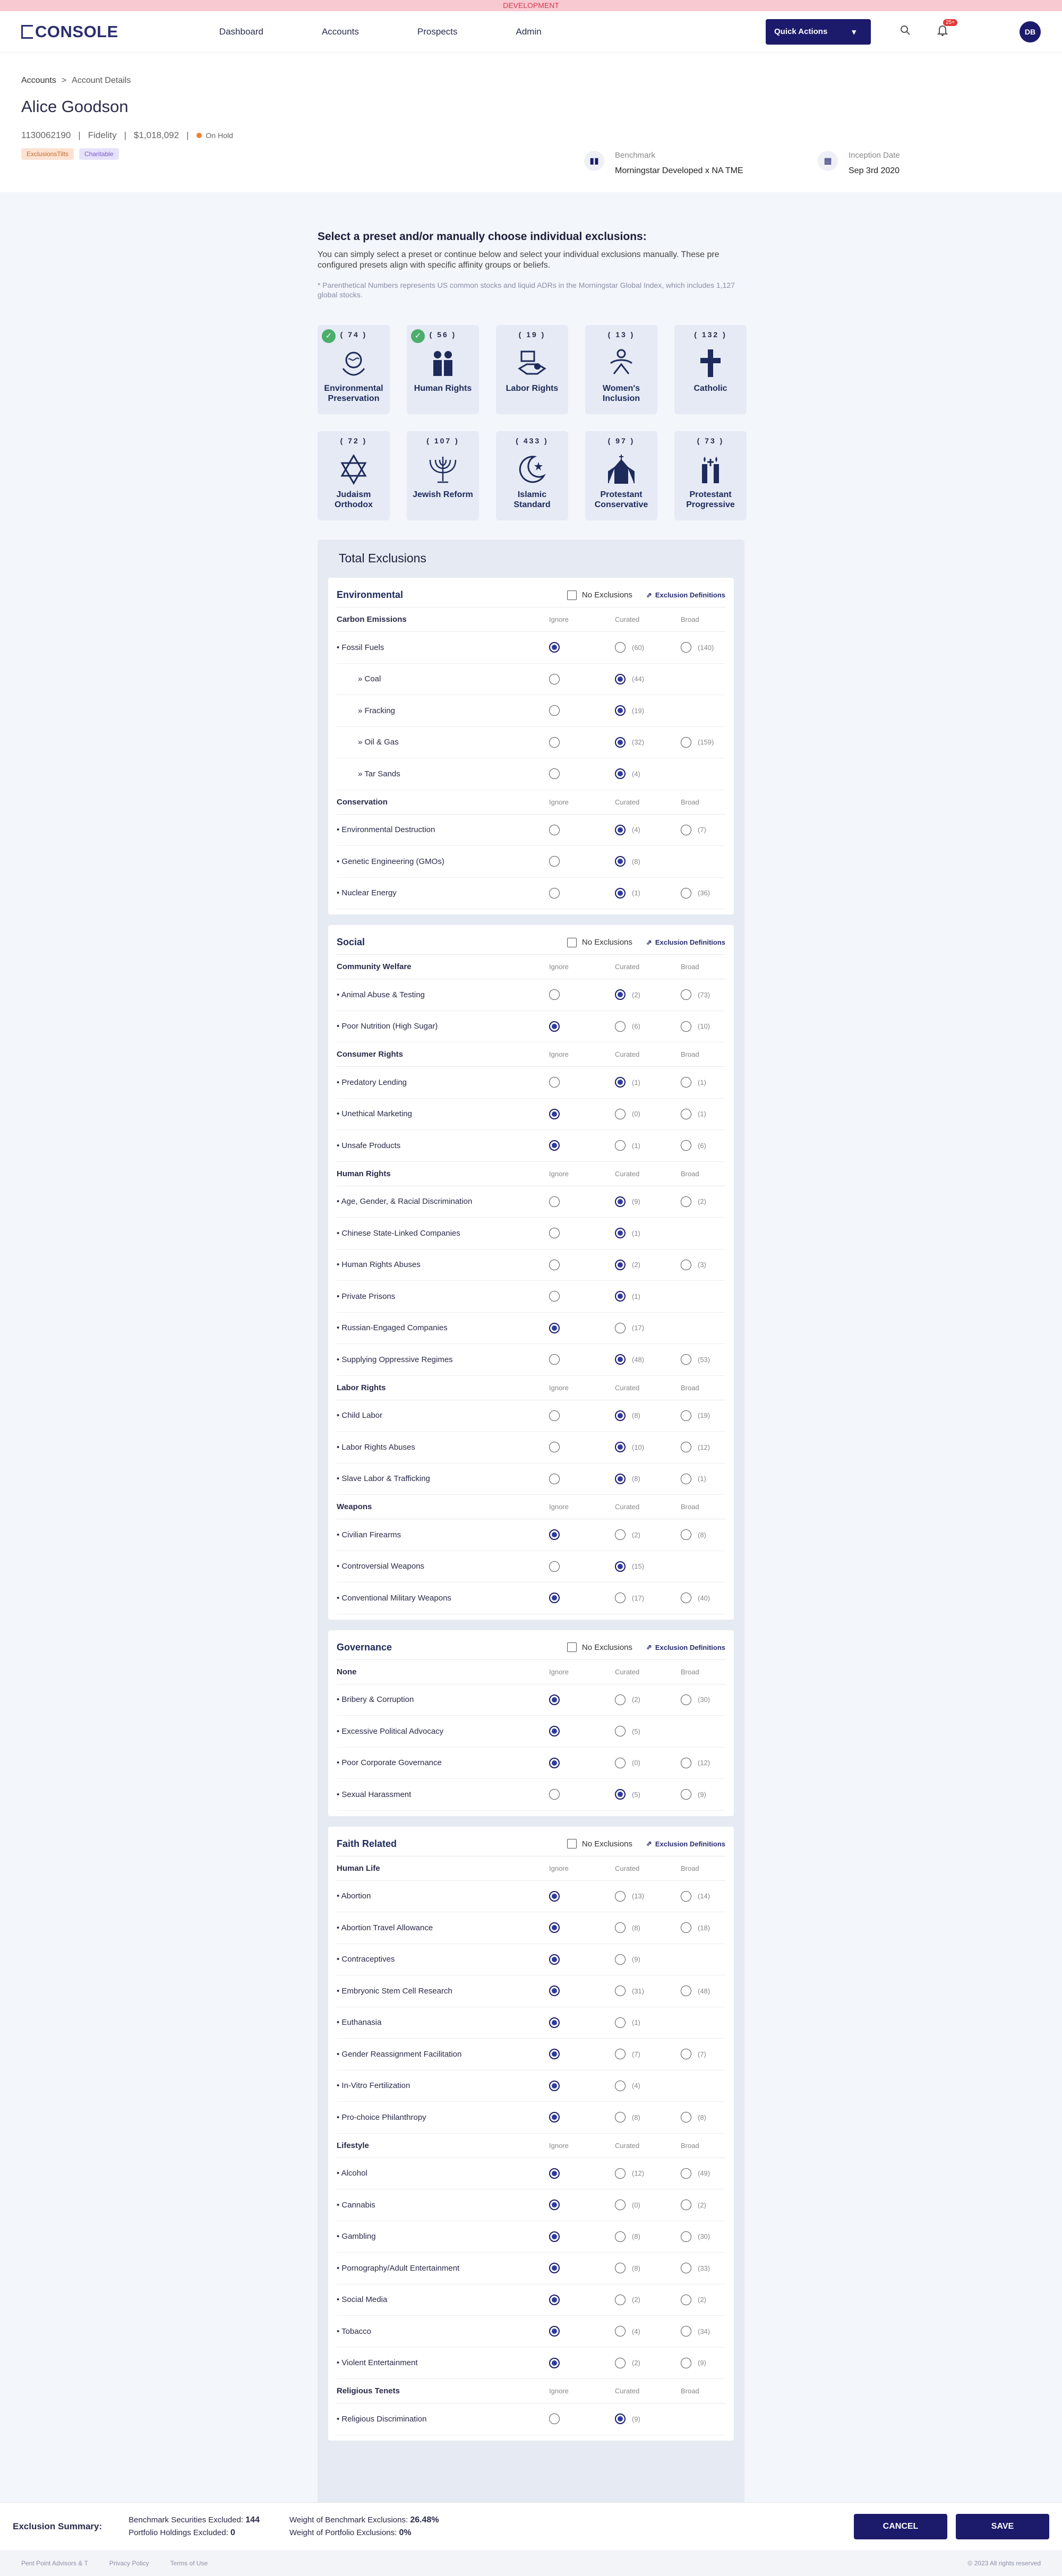 The image size is (1062, 2576). I want to click on nav-item-accounts: Accounts, so click(340, 32).